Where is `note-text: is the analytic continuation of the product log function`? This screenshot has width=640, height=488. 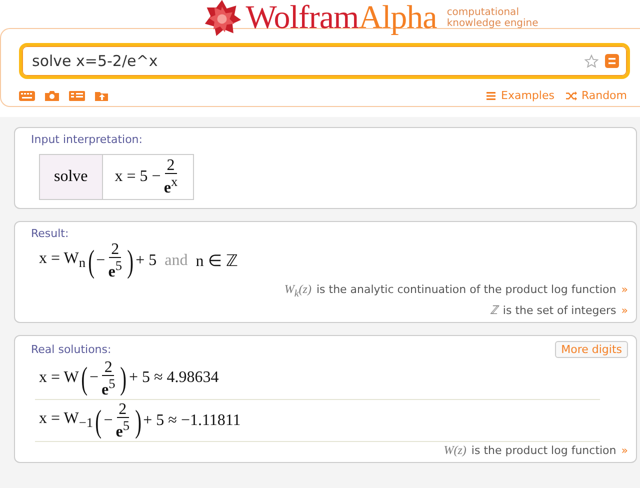 note-text: is the analytic continuation of the product log function is located at coordinates (466, 290).